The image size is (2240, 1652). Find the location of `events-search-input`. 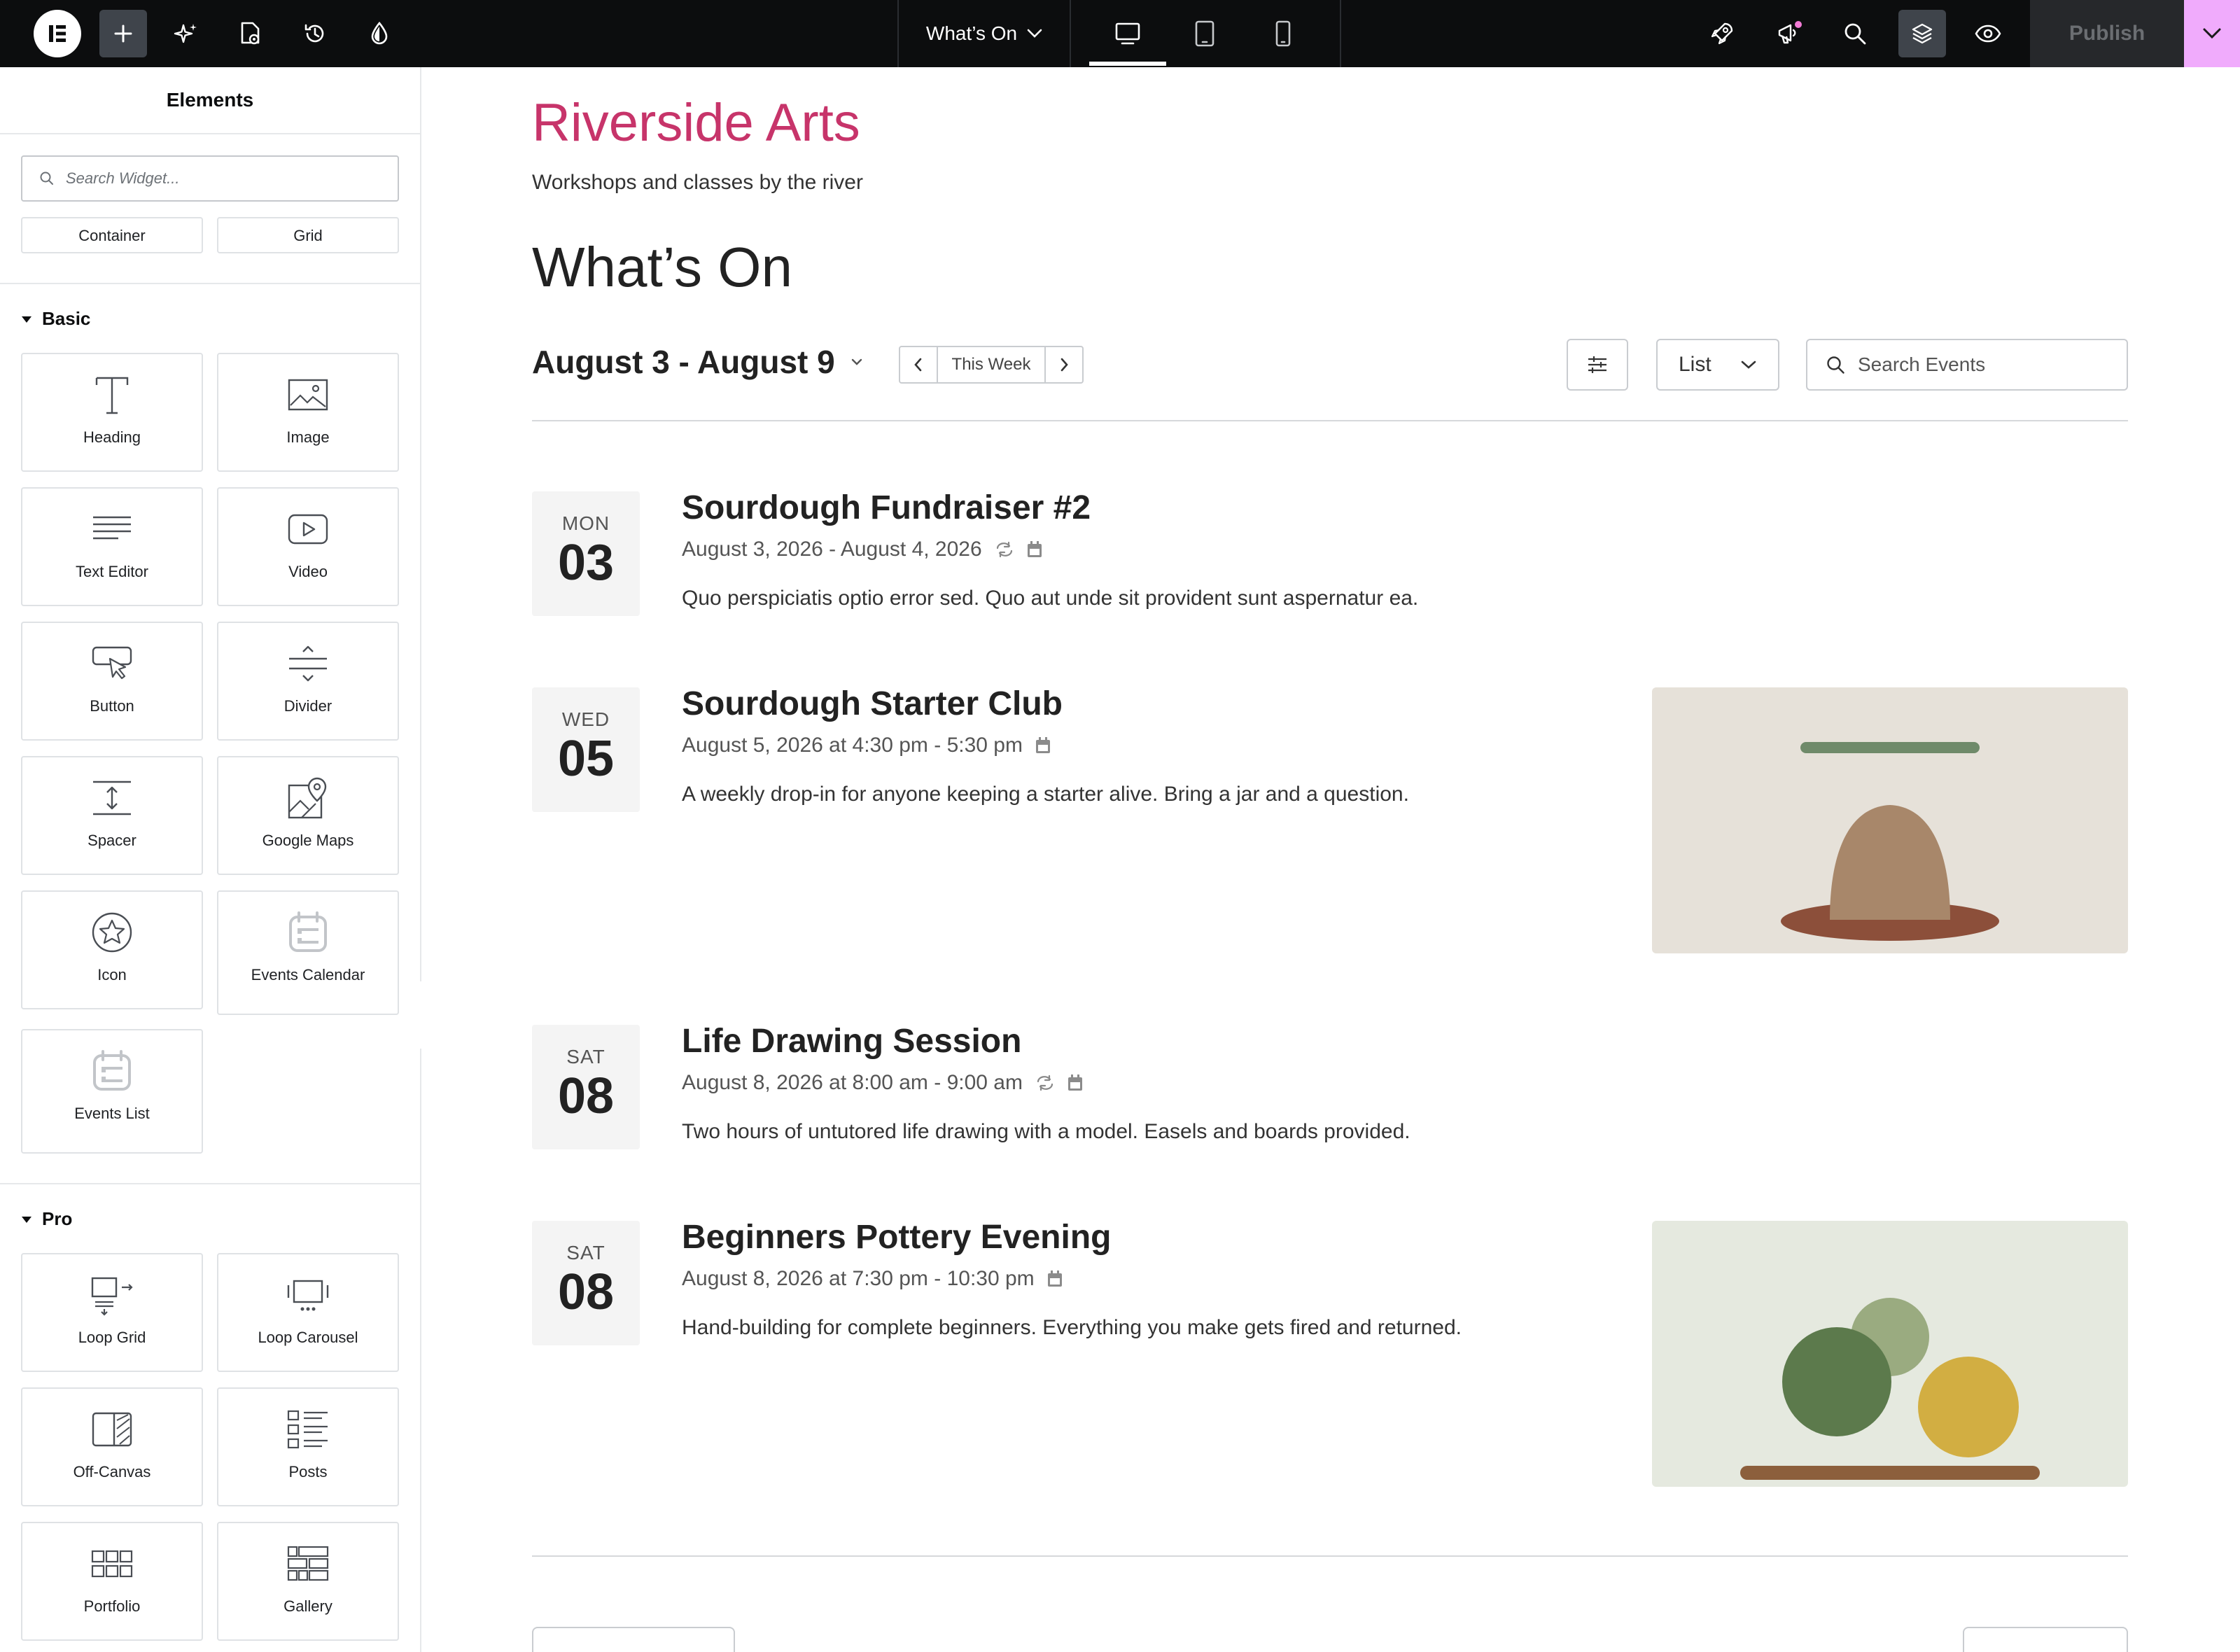

events-search-input is located at coordinates (1991, 365).